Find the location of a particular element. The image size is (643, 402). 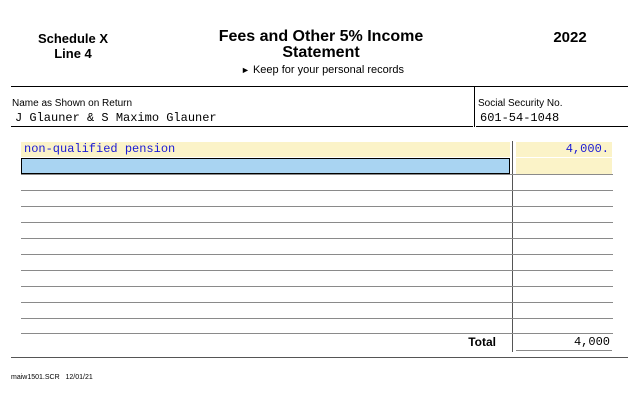

ssn-value: 601-54-1048 is located at coordinates (519, 118).